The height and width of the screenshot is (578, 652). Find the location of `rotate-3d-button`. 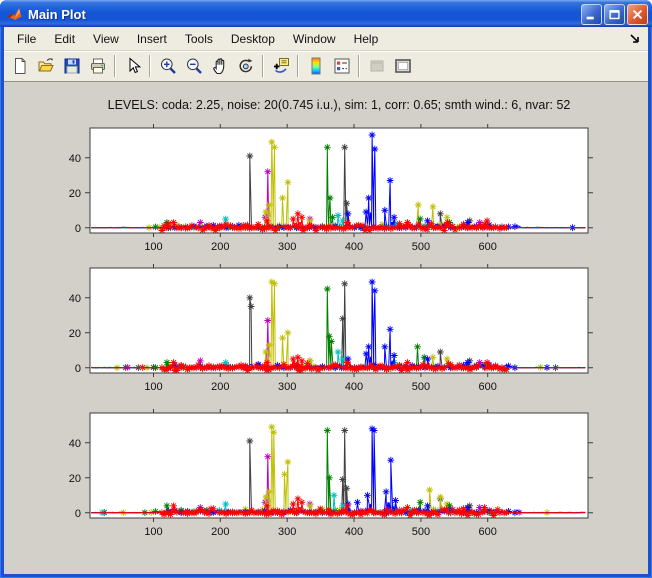

rotate-3d-button is located at coordinates (245, 66).